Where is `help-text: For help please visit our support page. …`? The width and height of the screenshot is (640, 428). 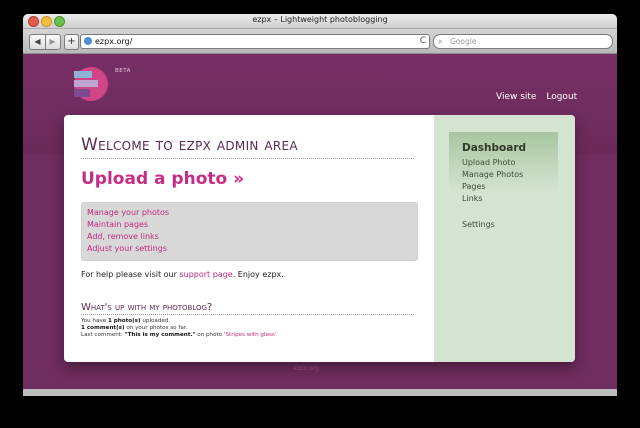
help-text: For help please visit our support page. … is located at coordinates (182, 274).